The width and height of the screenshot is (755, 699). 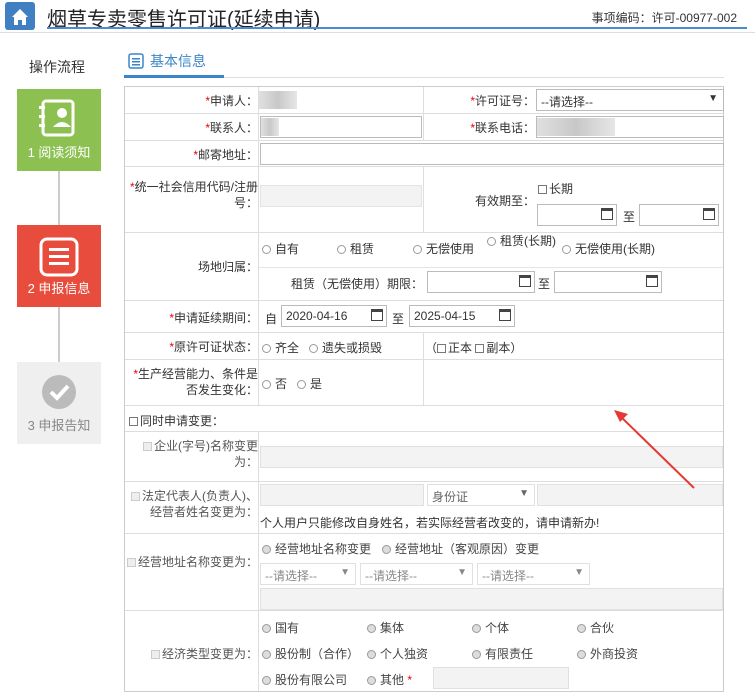 What do you see at coordinates (492, 348) in the screenshot?
I see `copy-checkbox: 副本` at bounding box center [492, 348].